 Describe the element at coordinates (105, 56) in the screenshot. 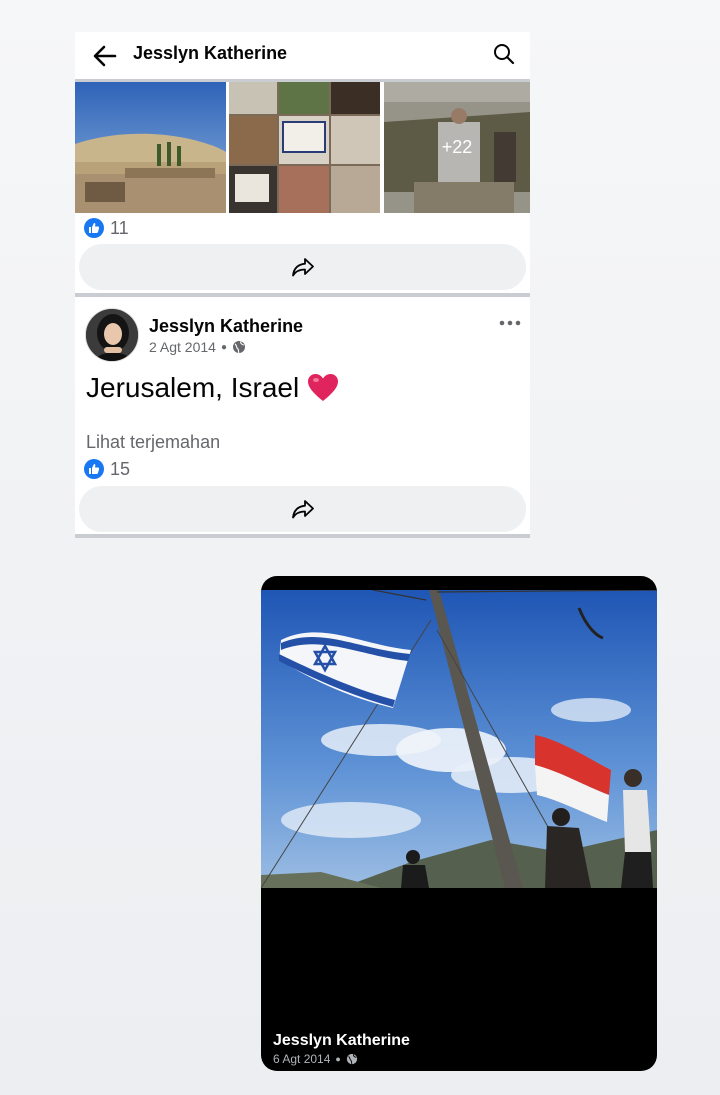

I see `arrow-left-icon` at that location.